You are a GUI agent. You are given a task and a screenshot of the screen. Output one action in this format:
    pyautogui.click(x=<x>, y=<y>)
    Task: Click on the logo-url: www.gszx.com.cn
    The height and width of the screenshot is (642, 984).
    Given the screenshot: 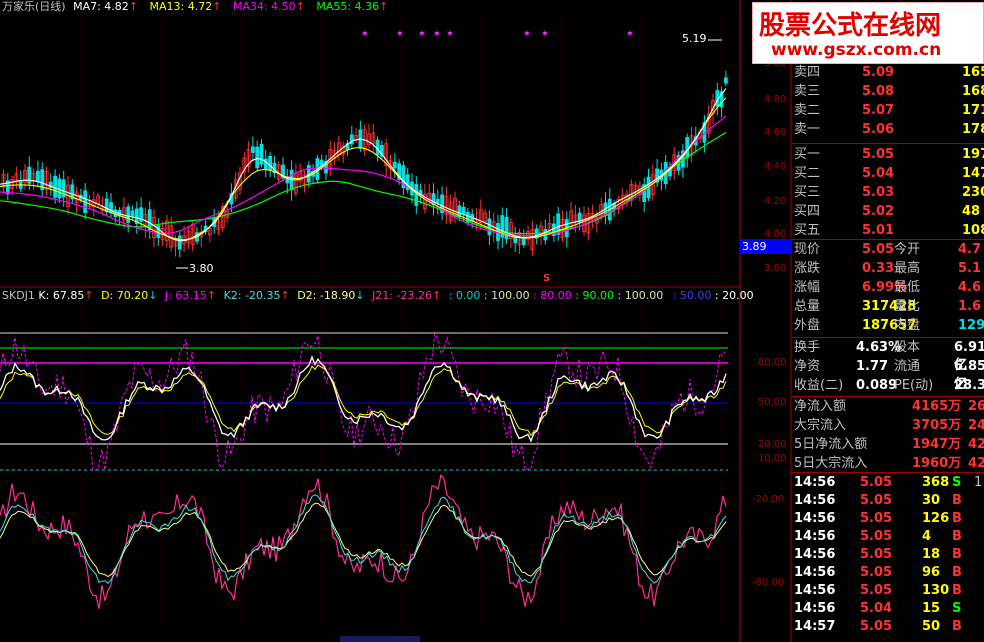 What is the action you would take?
    pyautogui.click(x=856, y=50)
    